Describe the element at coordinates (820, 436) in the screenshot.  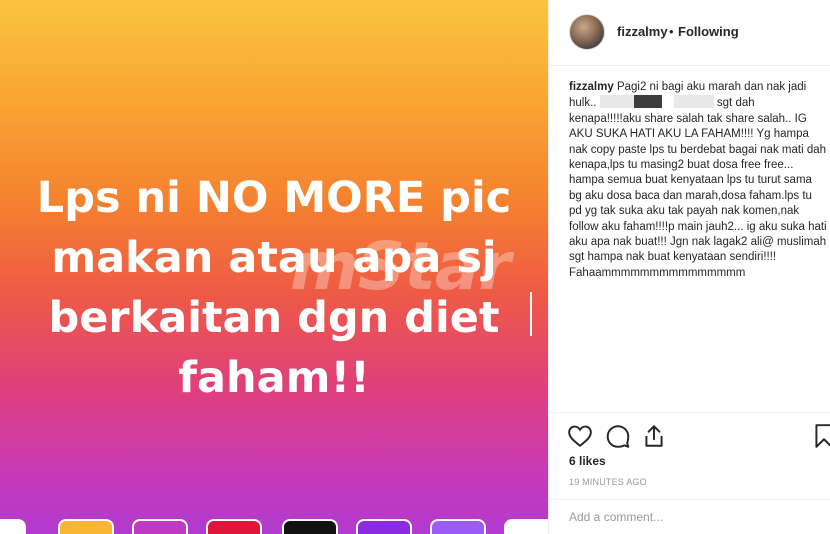
I see `bookmark-icon` at that location.